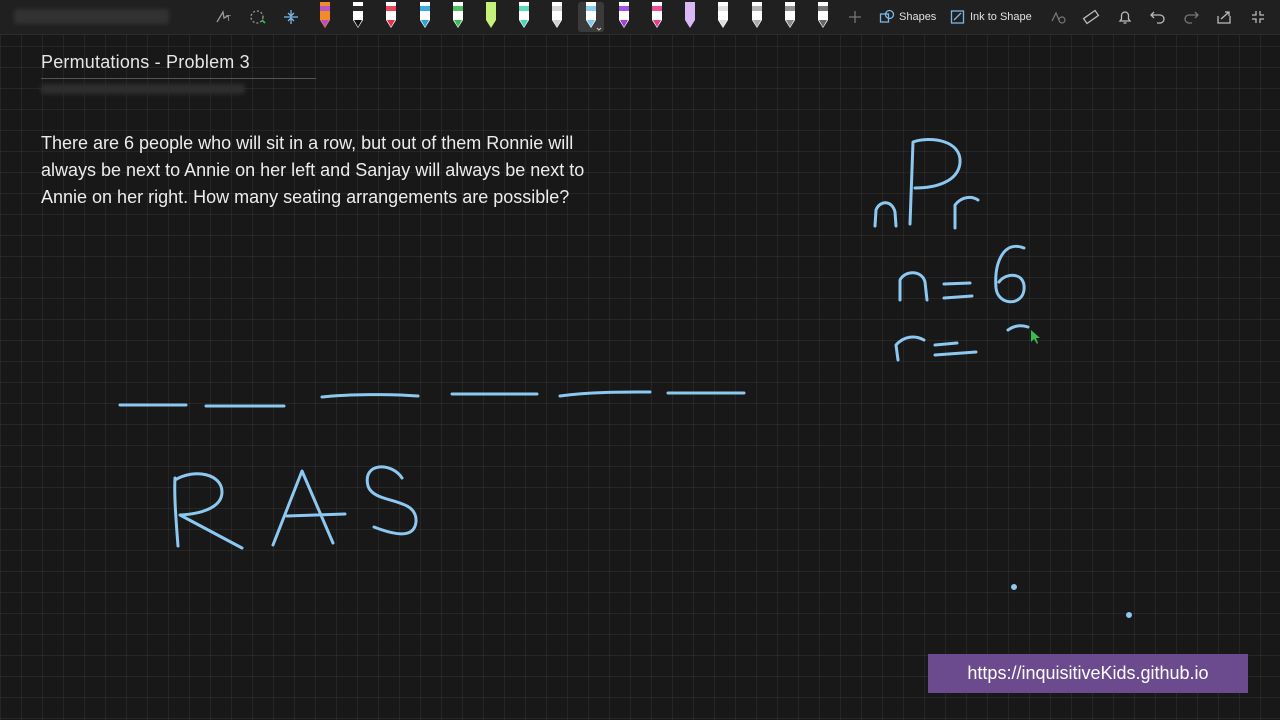  Describe the element at coordinates (957, 283) in the screenshot. I see `ink-eq-1a` at that location.